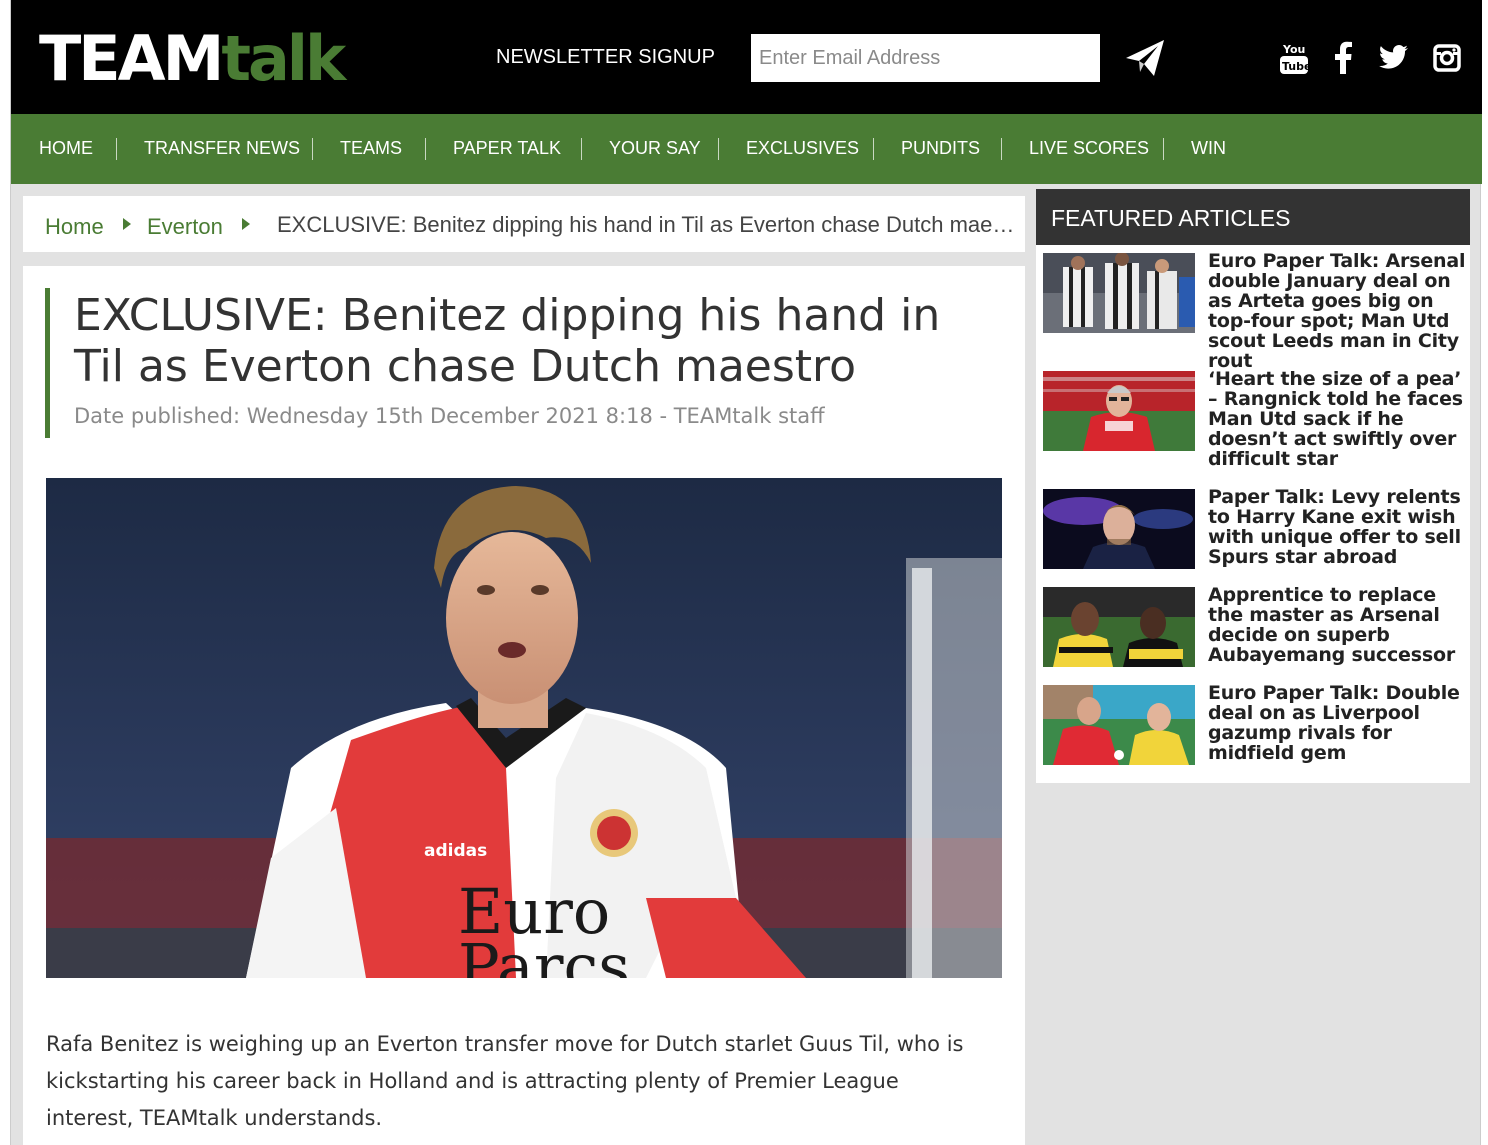 This screenshot has height=1145, width=1488. I want to click on logo-talk: talk, so click(283, 58).